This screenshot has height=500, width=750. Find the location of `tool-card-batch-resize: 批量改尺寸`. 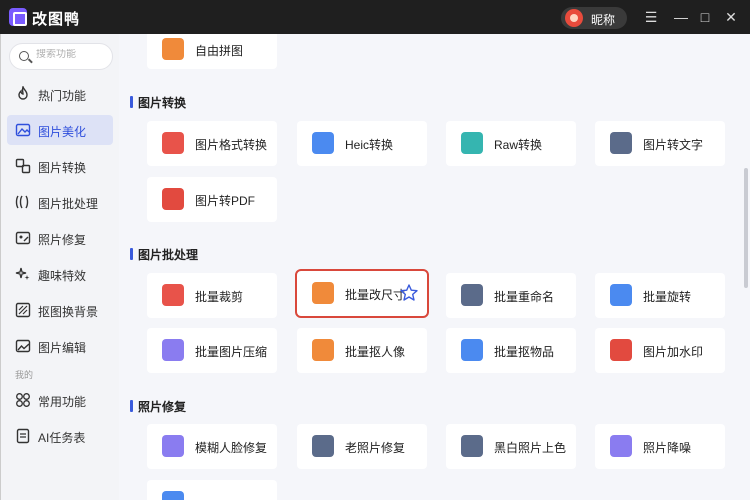

tool-card-batch-resize: 批量改尺寸 is located at coordinates (362, 293).